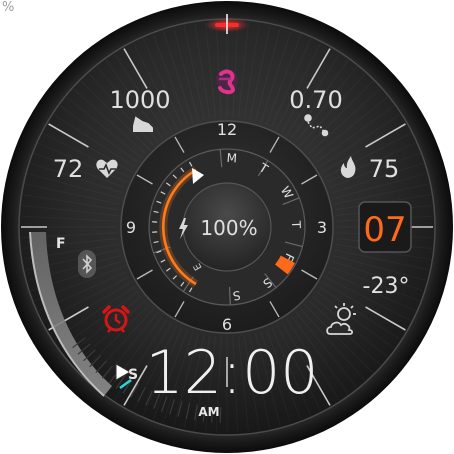  Describe the element at coordinates (322, 227) in the screenshot. I see `hour-3-label: 3` at that location.